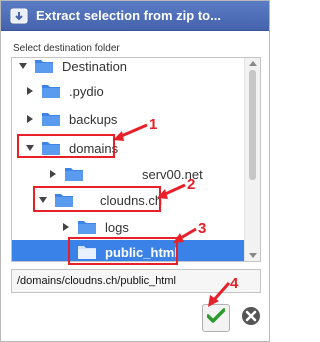  I want to click on scroll-thumb, so click(252, 125).